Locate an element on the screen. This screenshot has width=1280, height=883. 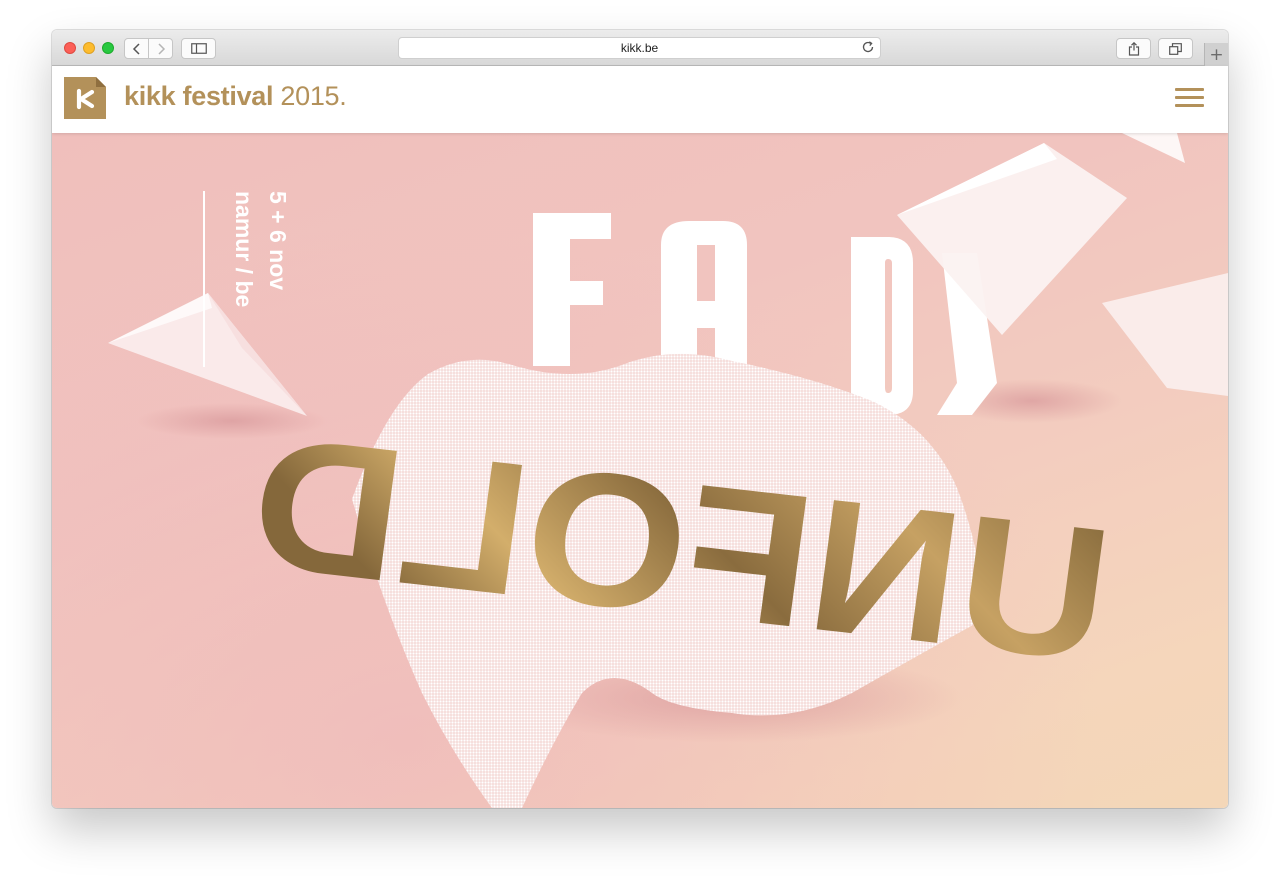
reload-button is located at coordinates (868, 49).